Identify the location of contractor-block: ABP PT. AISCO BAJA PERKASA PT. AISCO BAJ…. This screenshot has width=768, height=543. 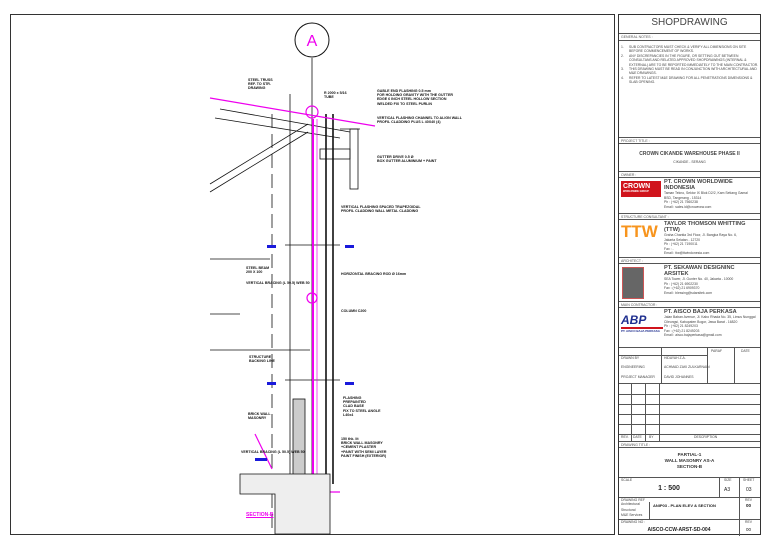
(689, 327).